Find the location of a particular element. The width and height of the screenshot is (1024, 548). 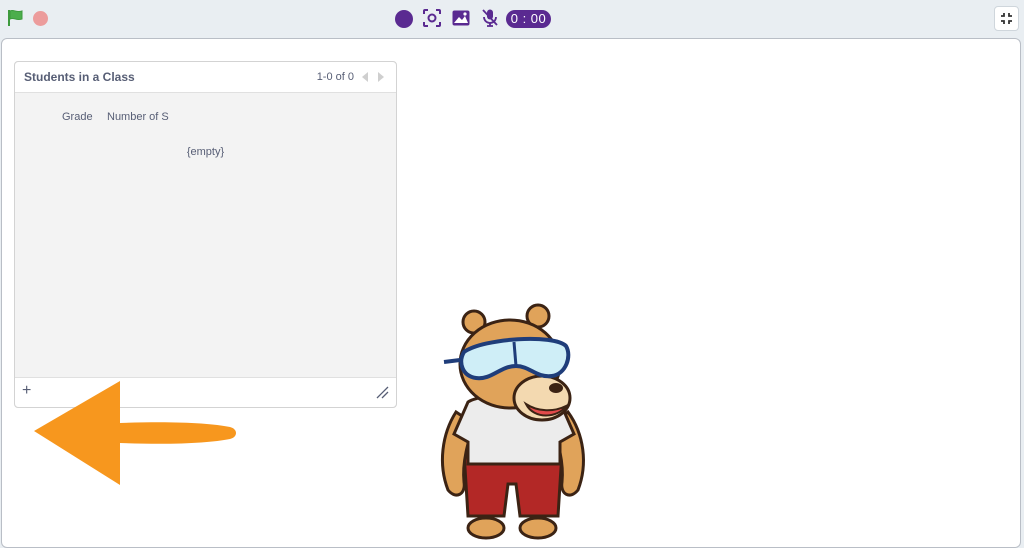

column-header-number: Number of S is located at coordinates (138, 117).